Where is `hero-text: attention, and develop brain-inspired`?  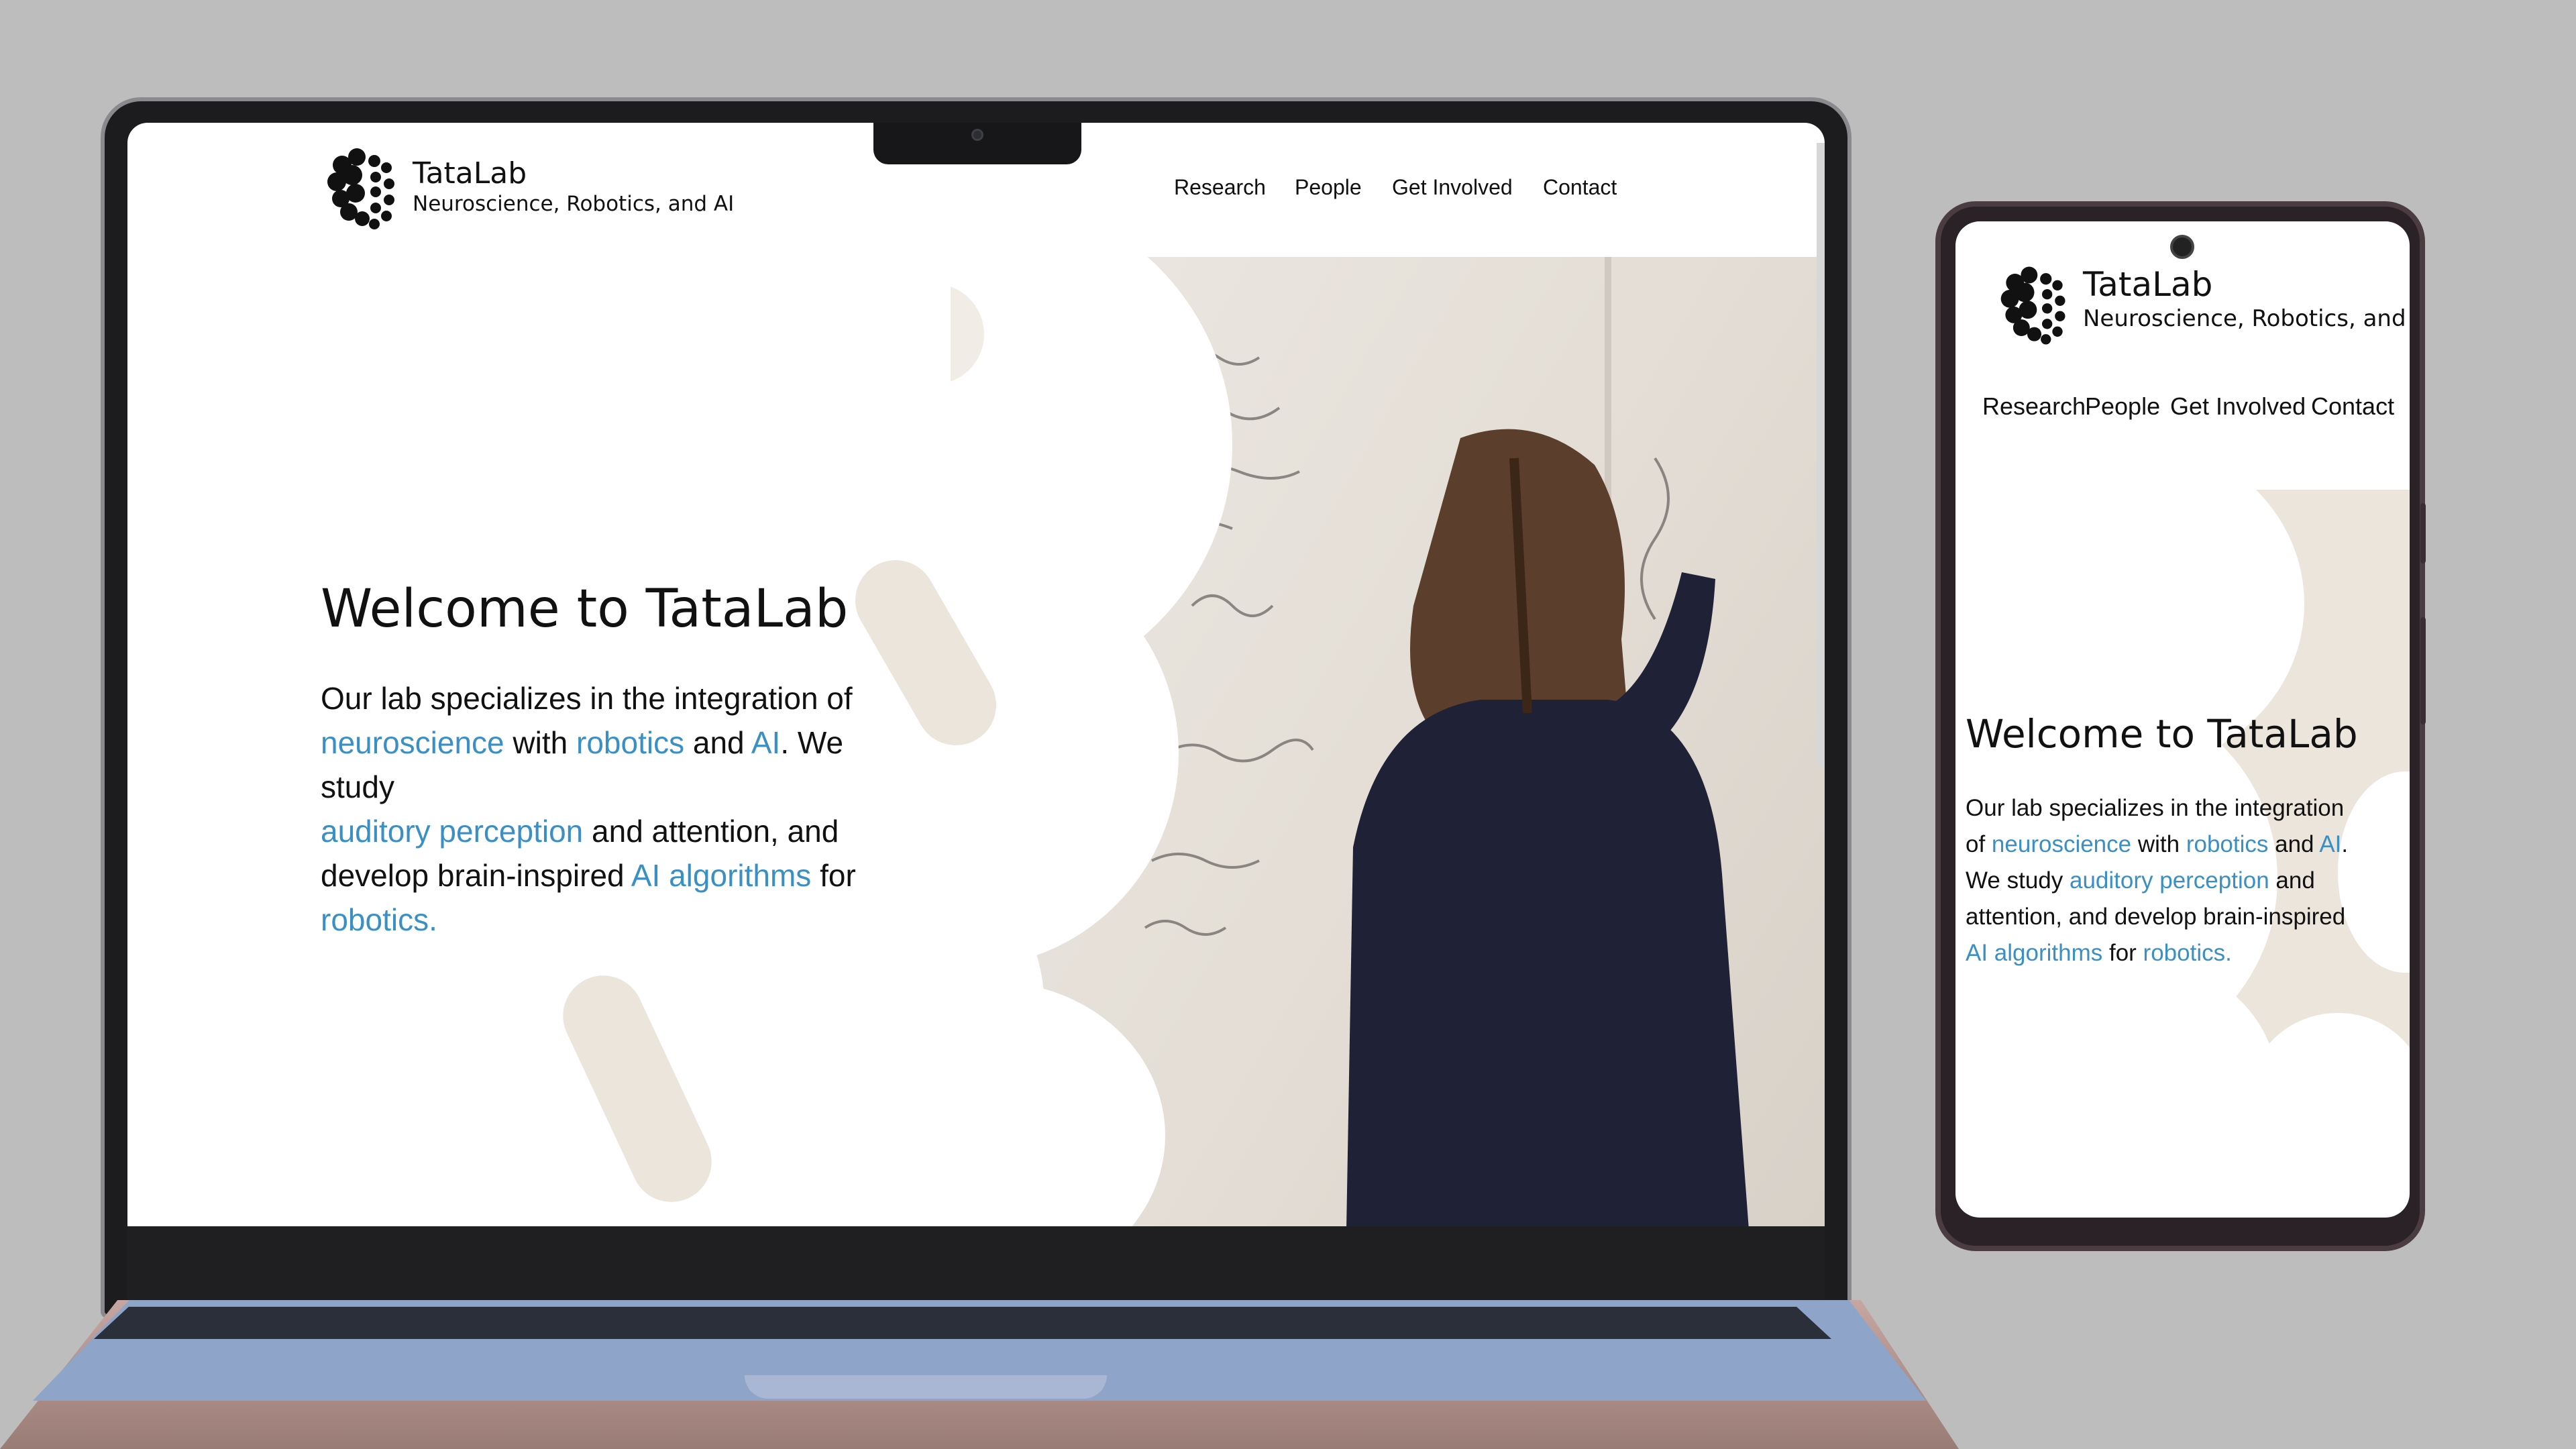
hero-text: attention, and develop brain-inspired is located at coordinates (2156, 917).